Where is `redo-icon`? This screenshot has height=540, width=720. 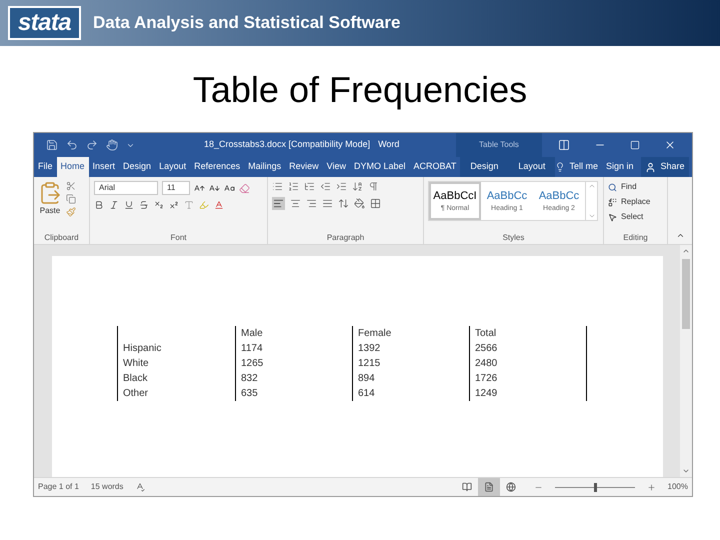
redo-icon is located at coordinates (92, 145).